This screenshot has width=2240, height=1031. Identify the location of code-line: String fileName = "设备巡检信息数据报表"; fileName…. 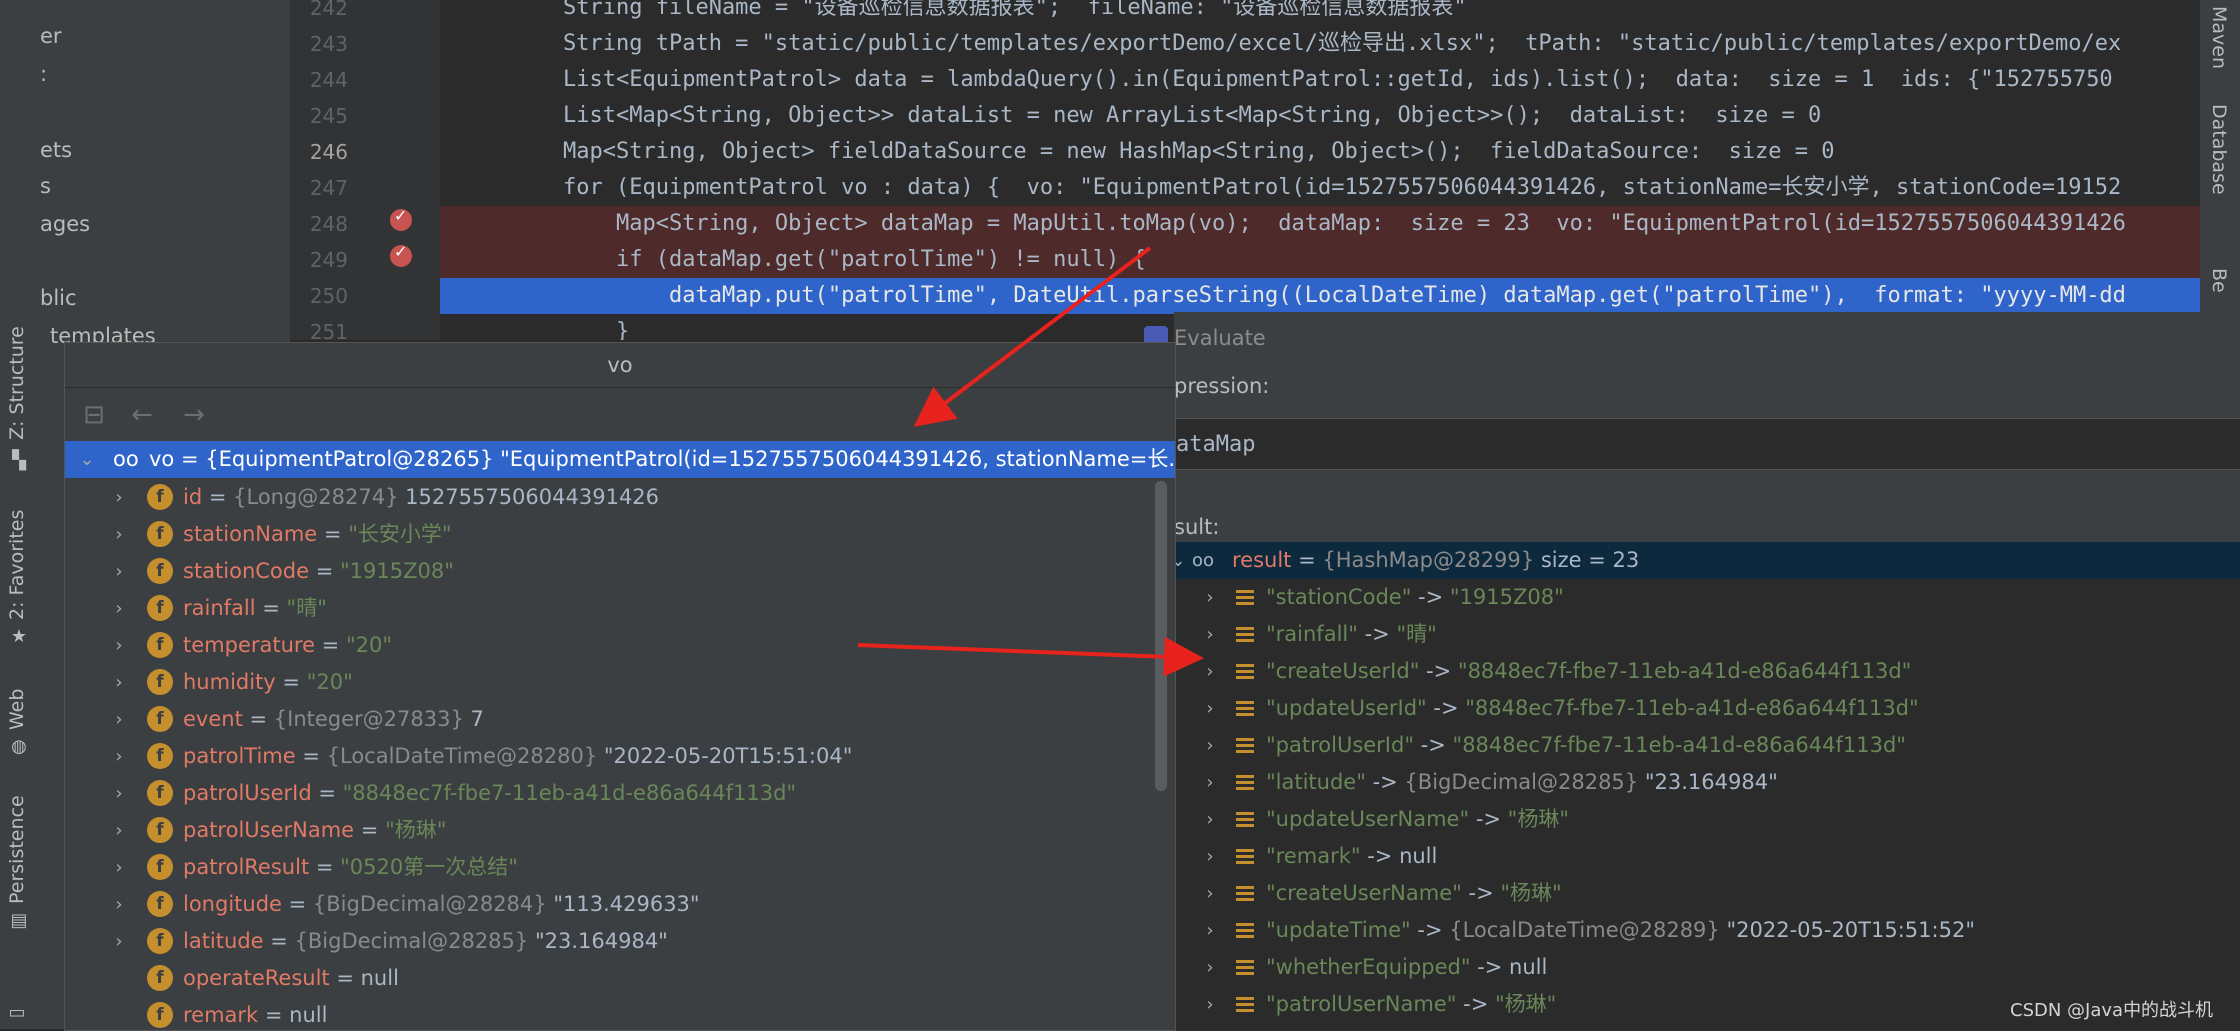
(1320, 13).